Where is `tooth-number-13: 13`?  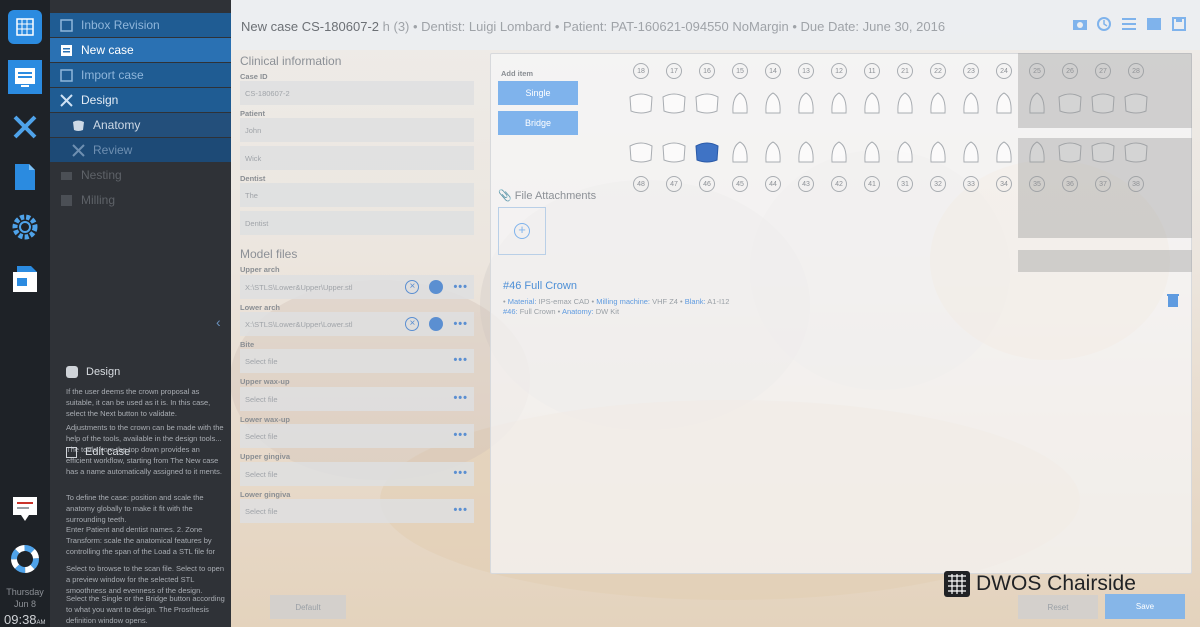
tooth-number-13: 13 is located at coordinates (806, 71).